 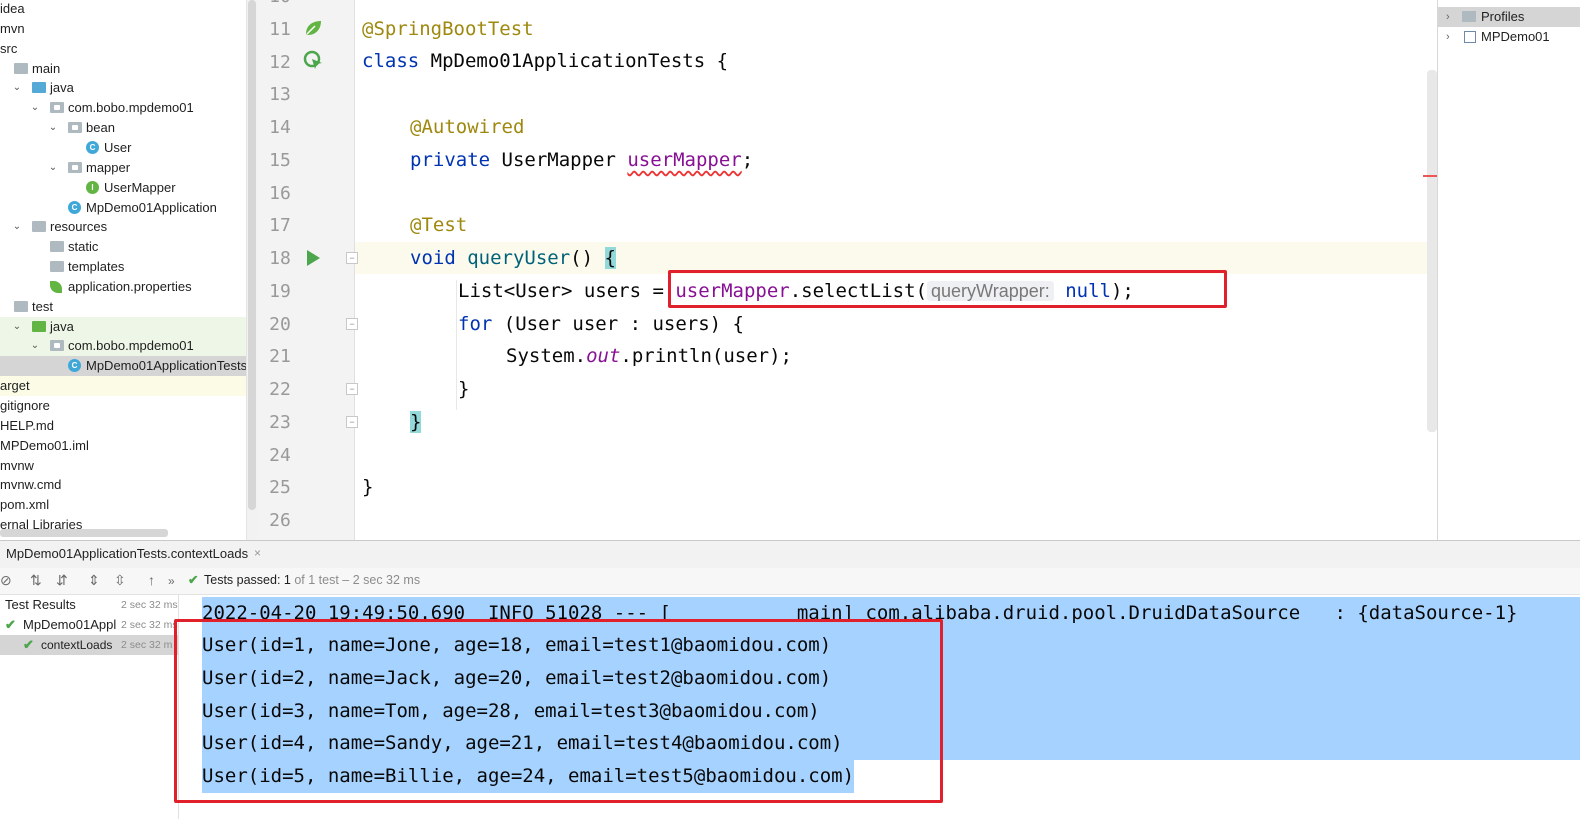 I want to click on tree-item: ⌄ resources, so click(x=123, y=227).